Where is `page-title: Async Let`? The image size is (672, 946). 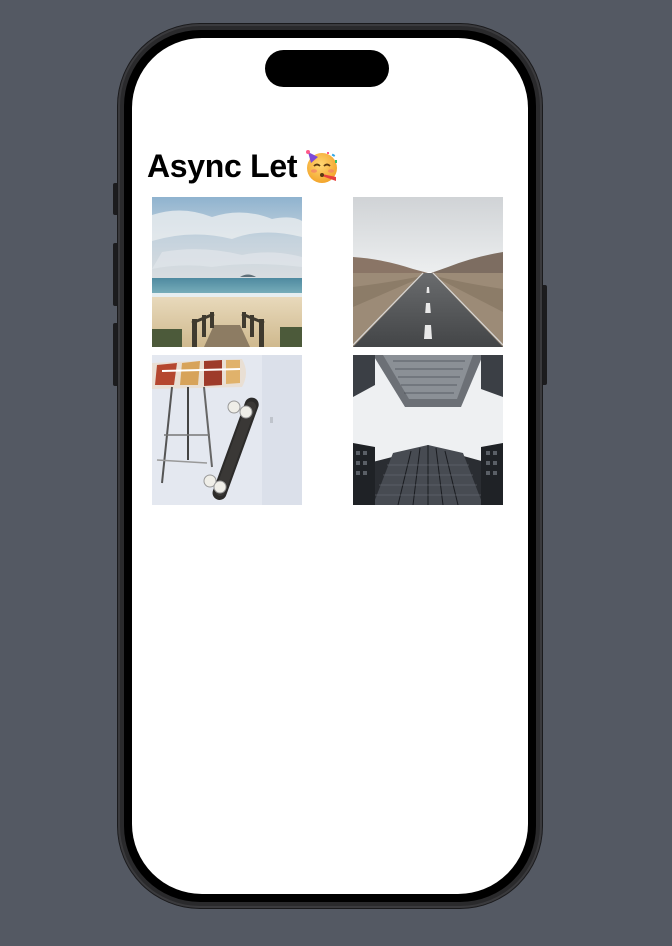 page-title: Async Let is located at coordinates (243, 166).